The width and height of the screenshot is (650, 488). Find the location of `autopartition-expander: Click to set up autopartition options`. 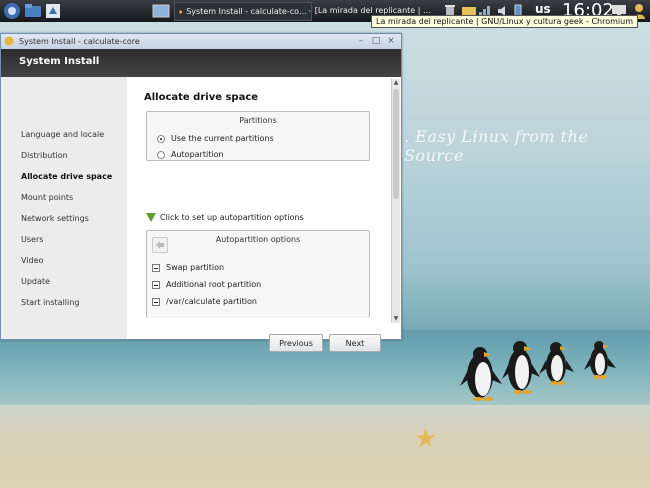

autopartition-expander: Click to set up autopartition options is located at coordinates (225, 217).